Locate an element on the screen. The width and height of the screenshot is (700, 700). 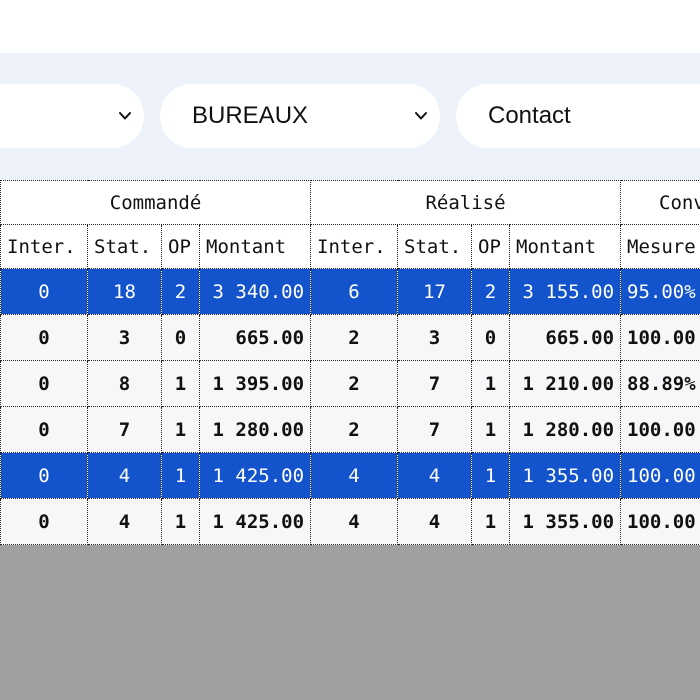
filter-select-contact: Contact is located at coordinates (578, 116).